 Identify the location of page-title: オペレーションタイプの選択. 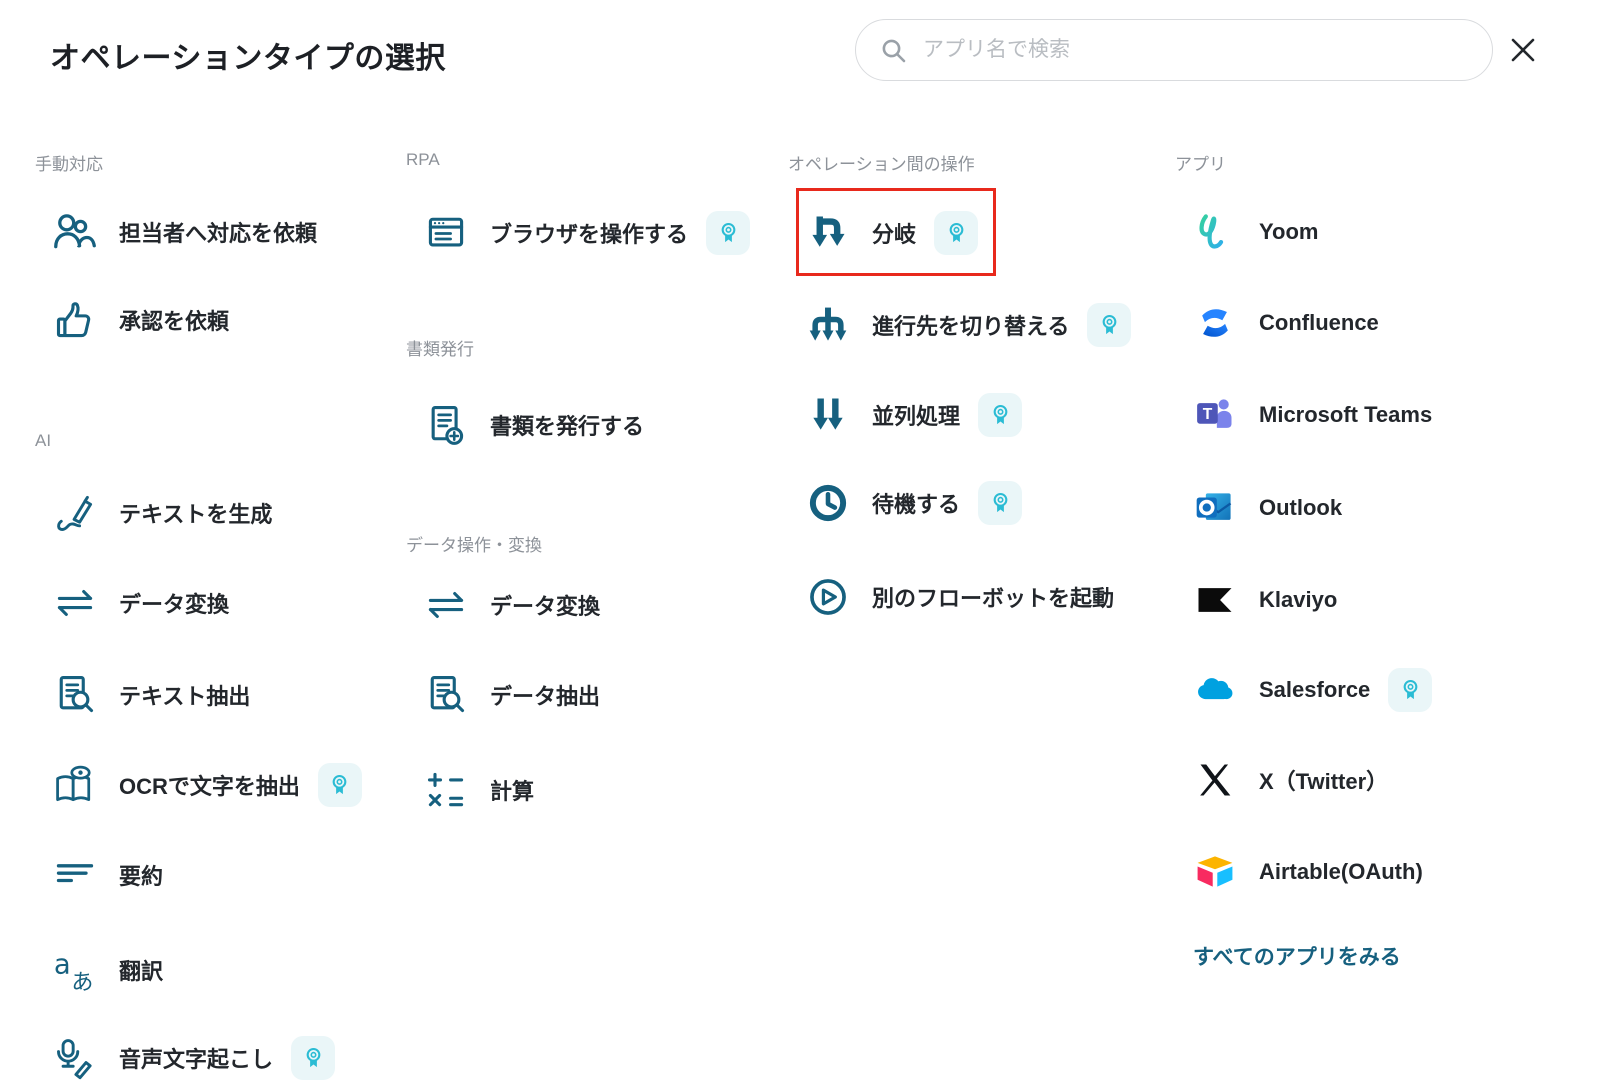
(248, 58).